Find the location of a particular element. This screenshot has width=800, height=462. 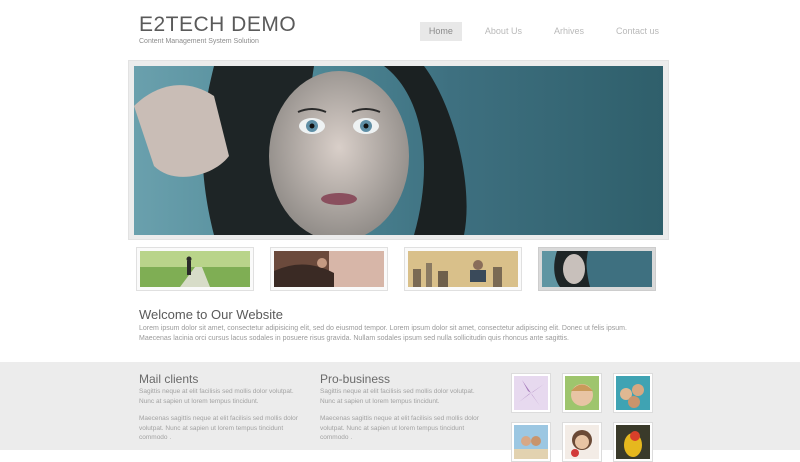

gallery-lily-image is located at coordinates (531, 393).